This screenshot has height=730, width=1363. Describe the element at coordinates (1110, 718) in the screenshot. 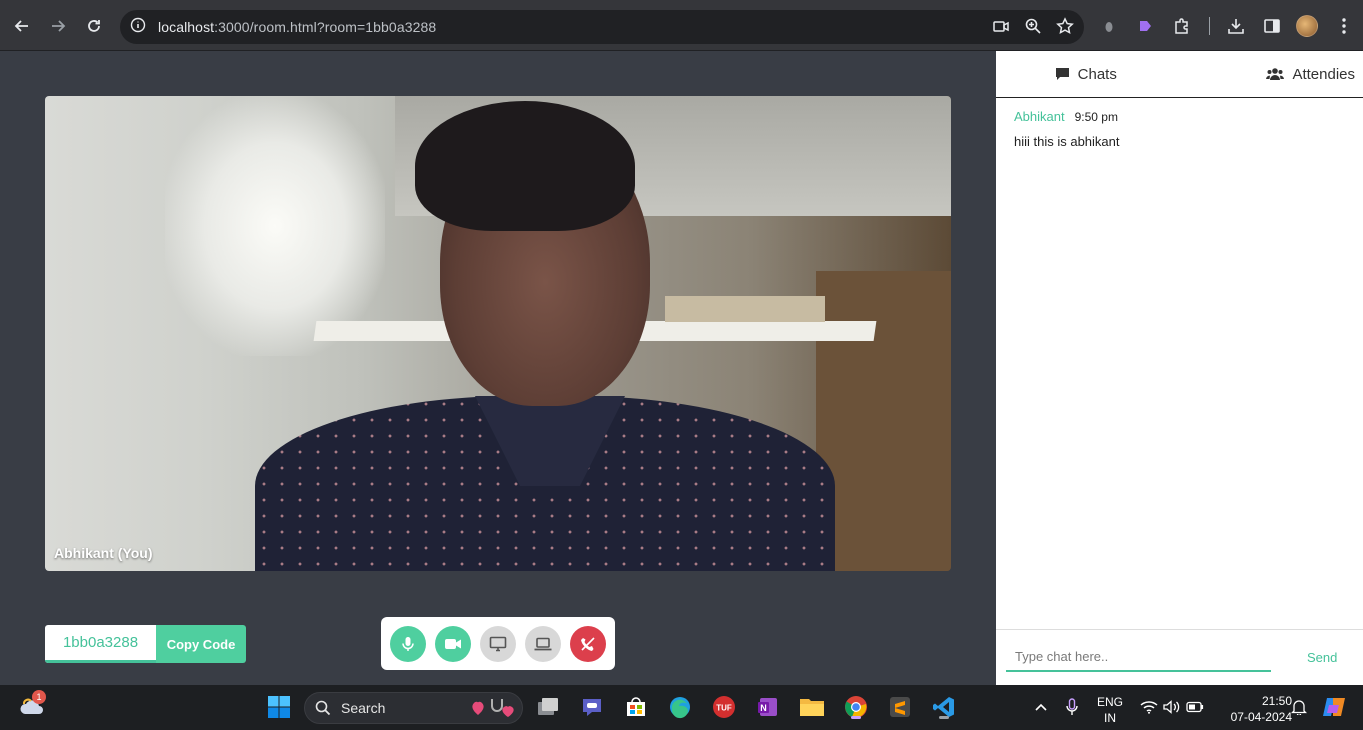

I see `region-code: IN` at that location.